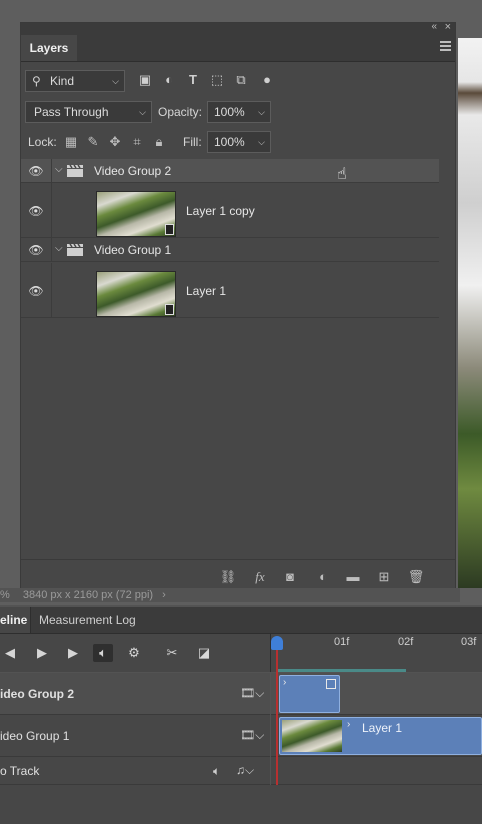  What do you see at coordinates (312, 736) in the screenshot?
I see `clip-thumbnail` at bounding box center [312, 736].